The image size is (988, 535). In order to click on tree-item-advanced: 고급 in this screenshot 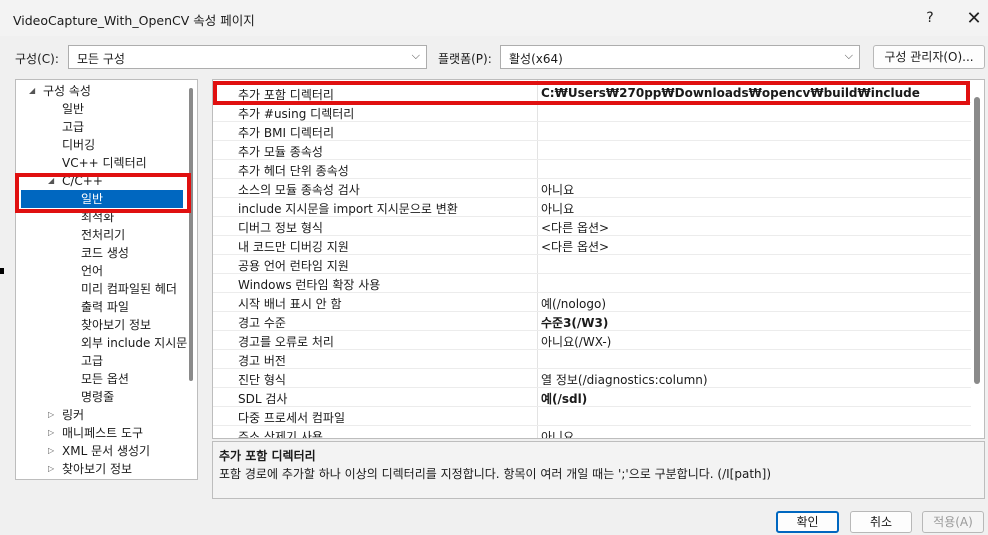, I will do `click(73, 127)`.